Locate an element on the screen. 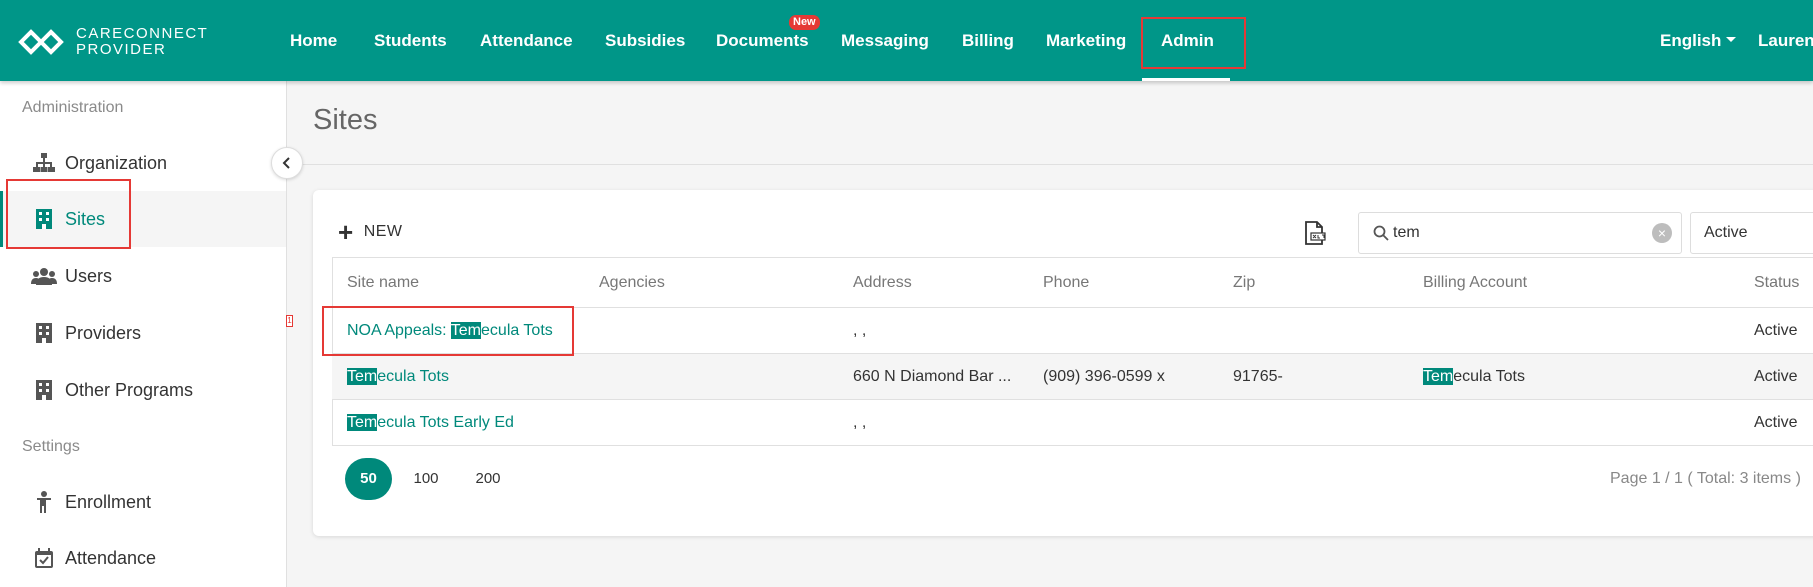 Image resolution: width=1813 pixels, height=587 pixels. sidebar-item-other-programs: Other Programs is located at coordinates (143, 390).